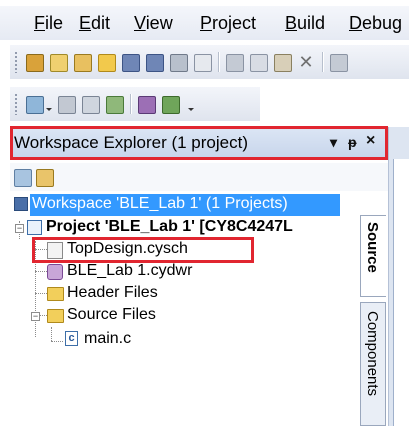  Describe the element at coordinates (169, 226) in the screenshot. I see `project-label: Project 'BLE_Lab 1' [CY8C4247L` at that location.